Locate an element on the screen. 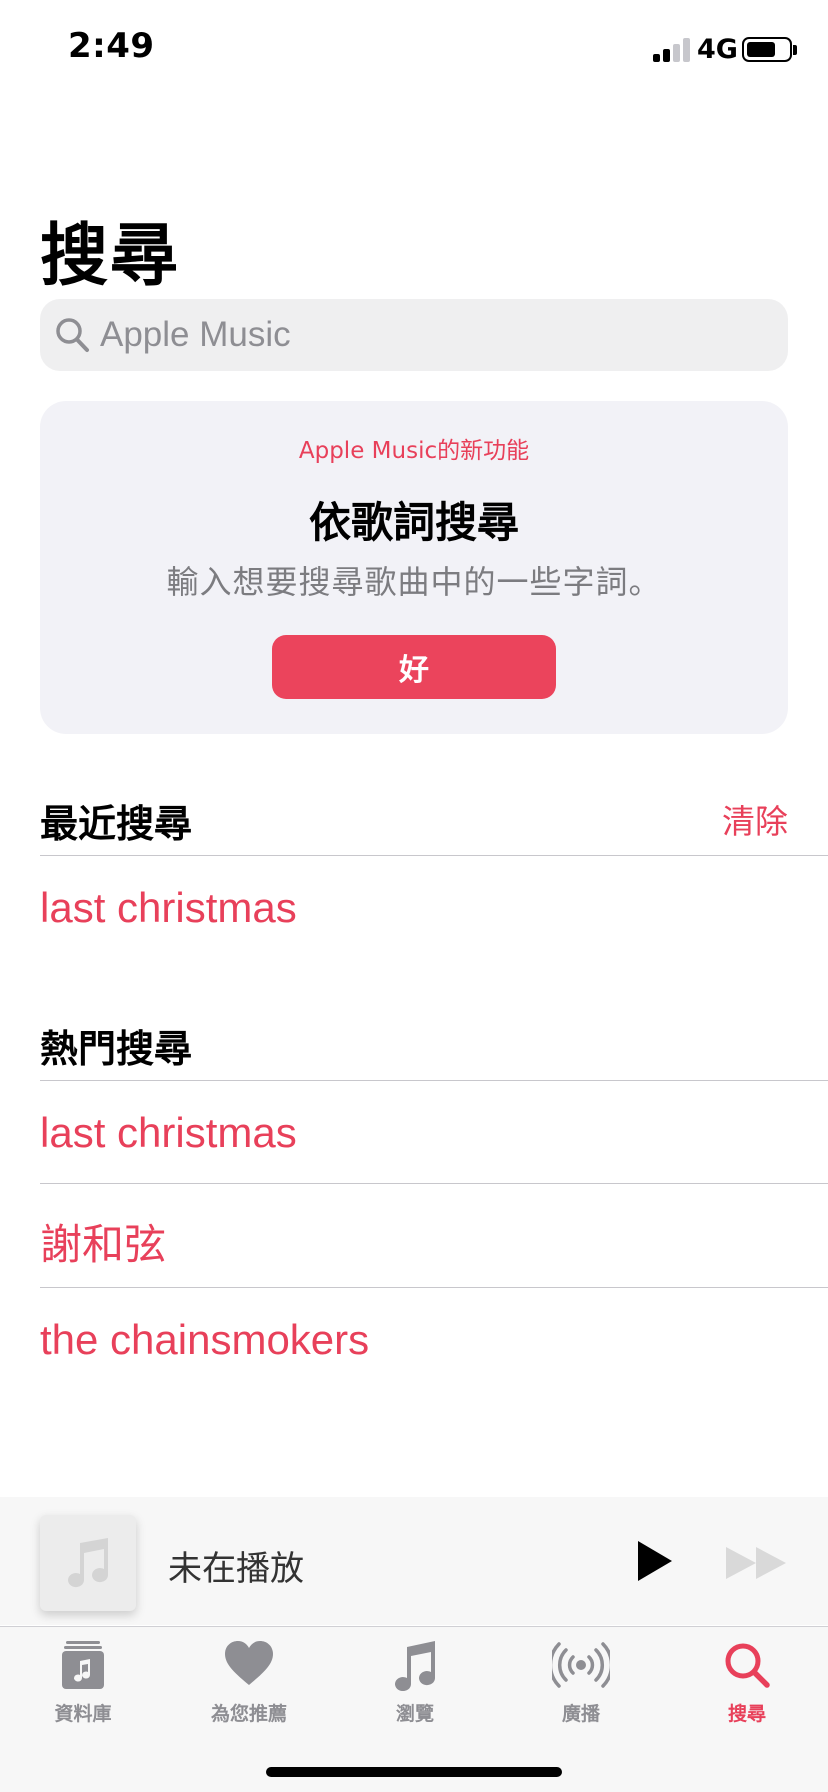 This screenshot has height=1792, width=828. cellular-signal-icon is located at coordinates (672, 50).